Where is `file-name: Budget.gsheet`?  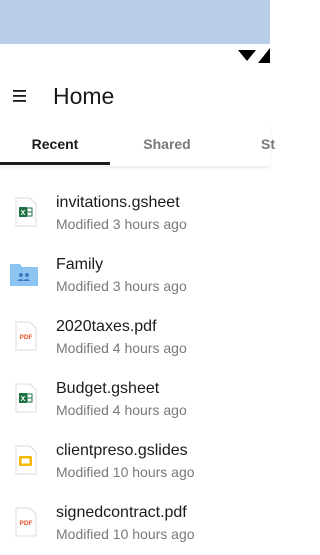
file-name: Budget.gsheet is located at coordinates (108, 388).